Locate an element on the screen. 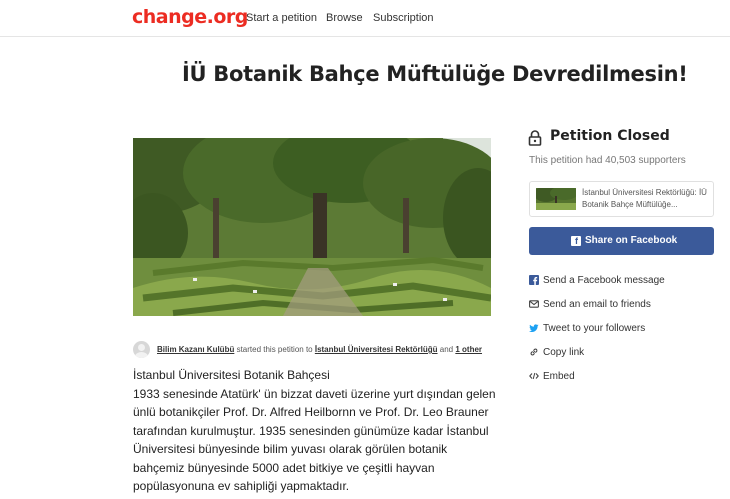 The height and width of the screenshot is (499, 730). share-on-facebook-button: f Share on Facebook is located at coordinates (621, 241).